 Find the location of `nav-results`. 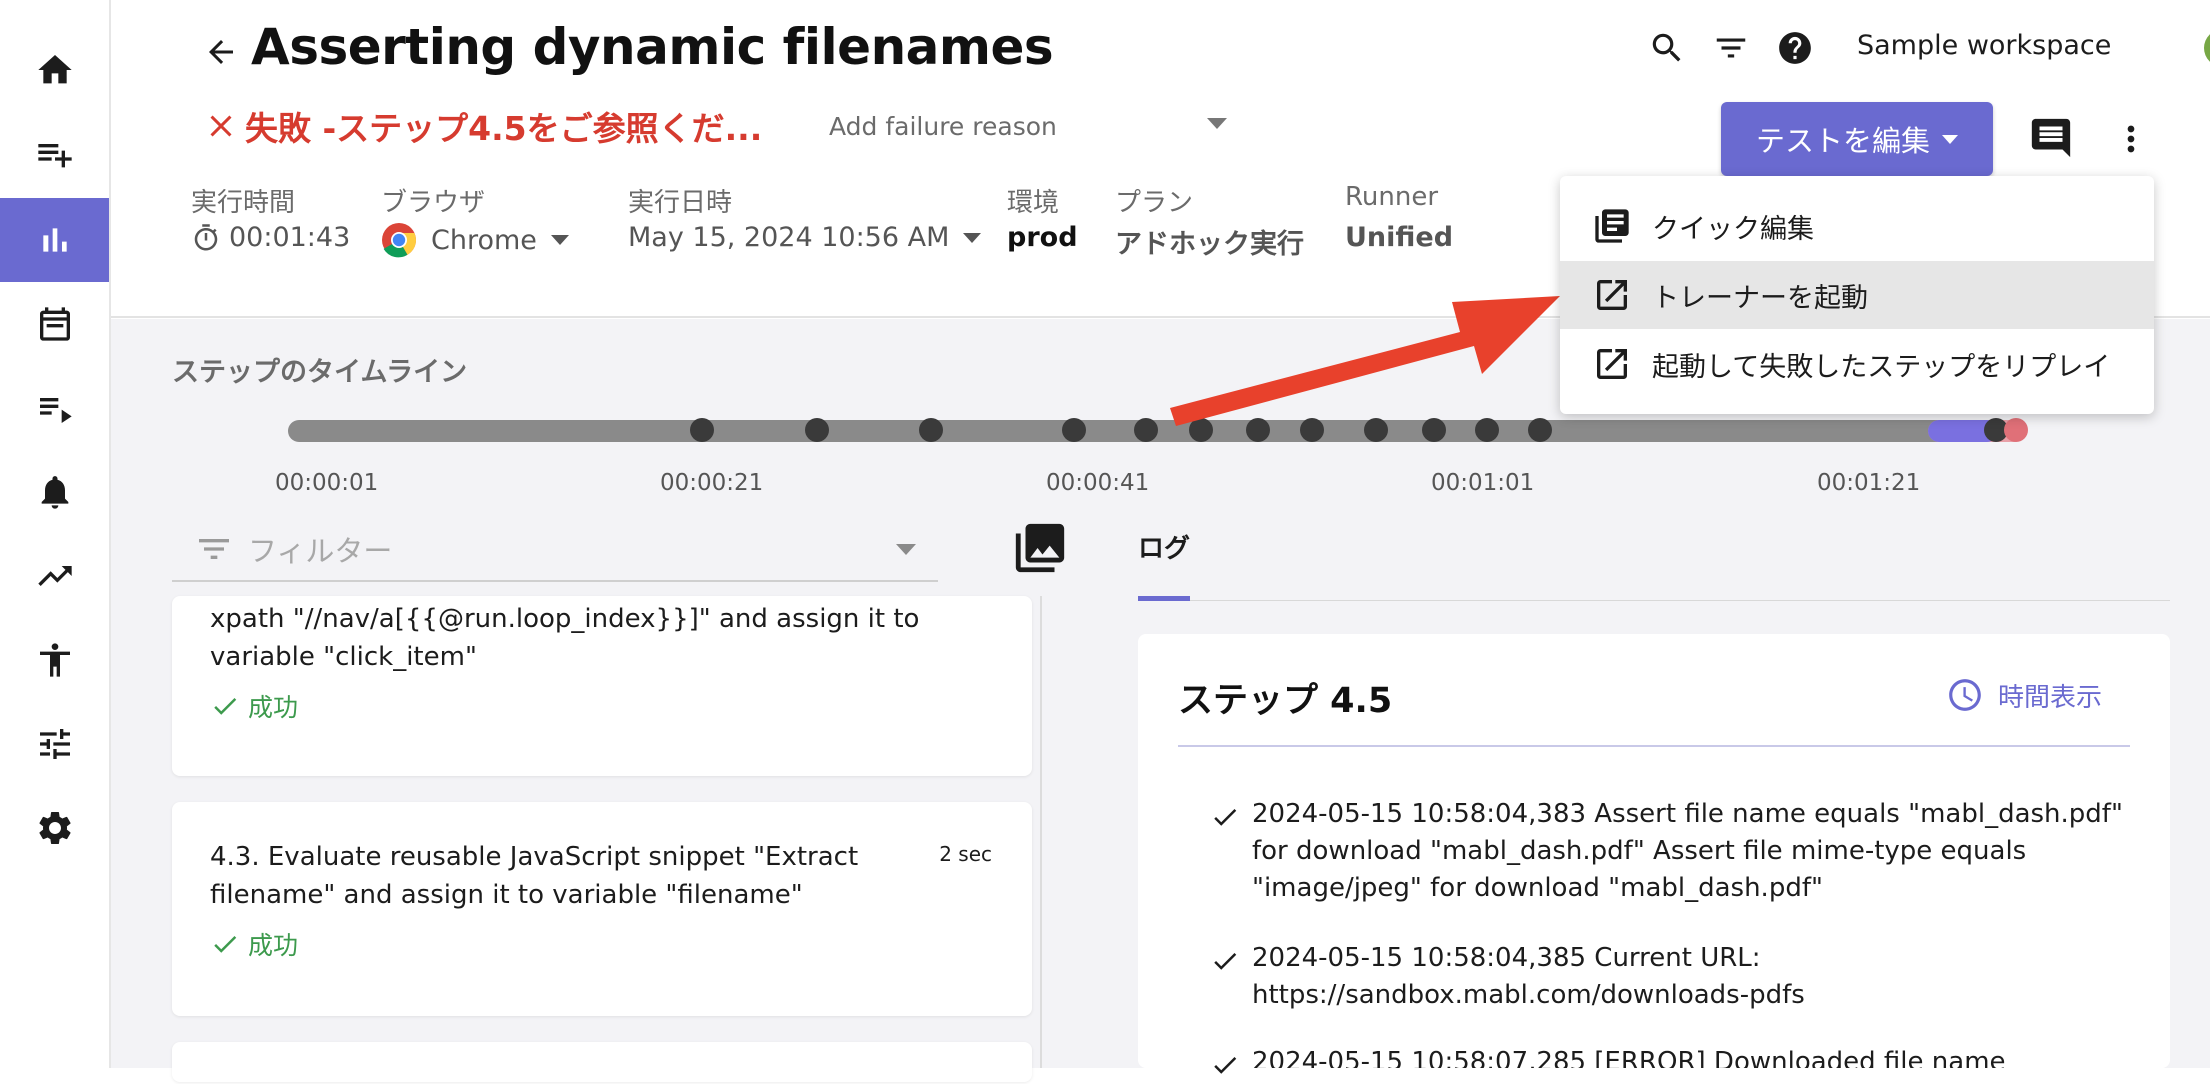

nav-results is located at coordinates (54, 240).